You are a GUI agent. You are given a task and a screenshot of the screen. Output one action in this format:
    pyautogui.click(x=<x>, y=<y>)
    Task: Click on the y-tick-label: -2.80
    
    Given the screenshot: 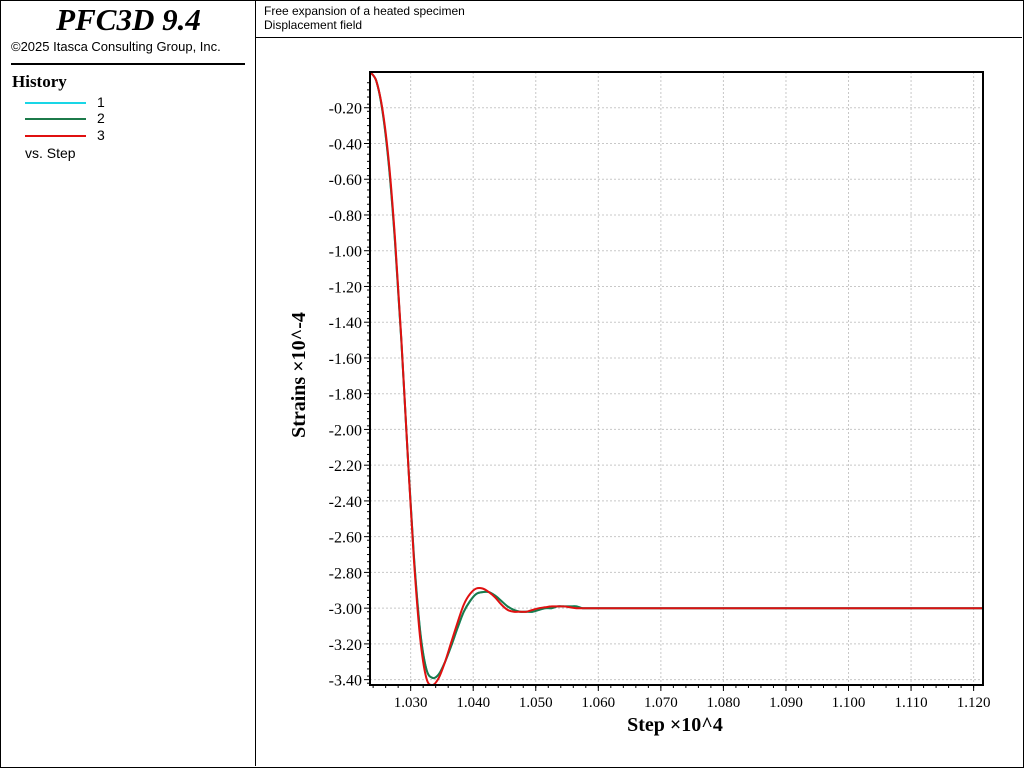 What is the action you would take?
    pyautogui.click(x=345, y=573)
    